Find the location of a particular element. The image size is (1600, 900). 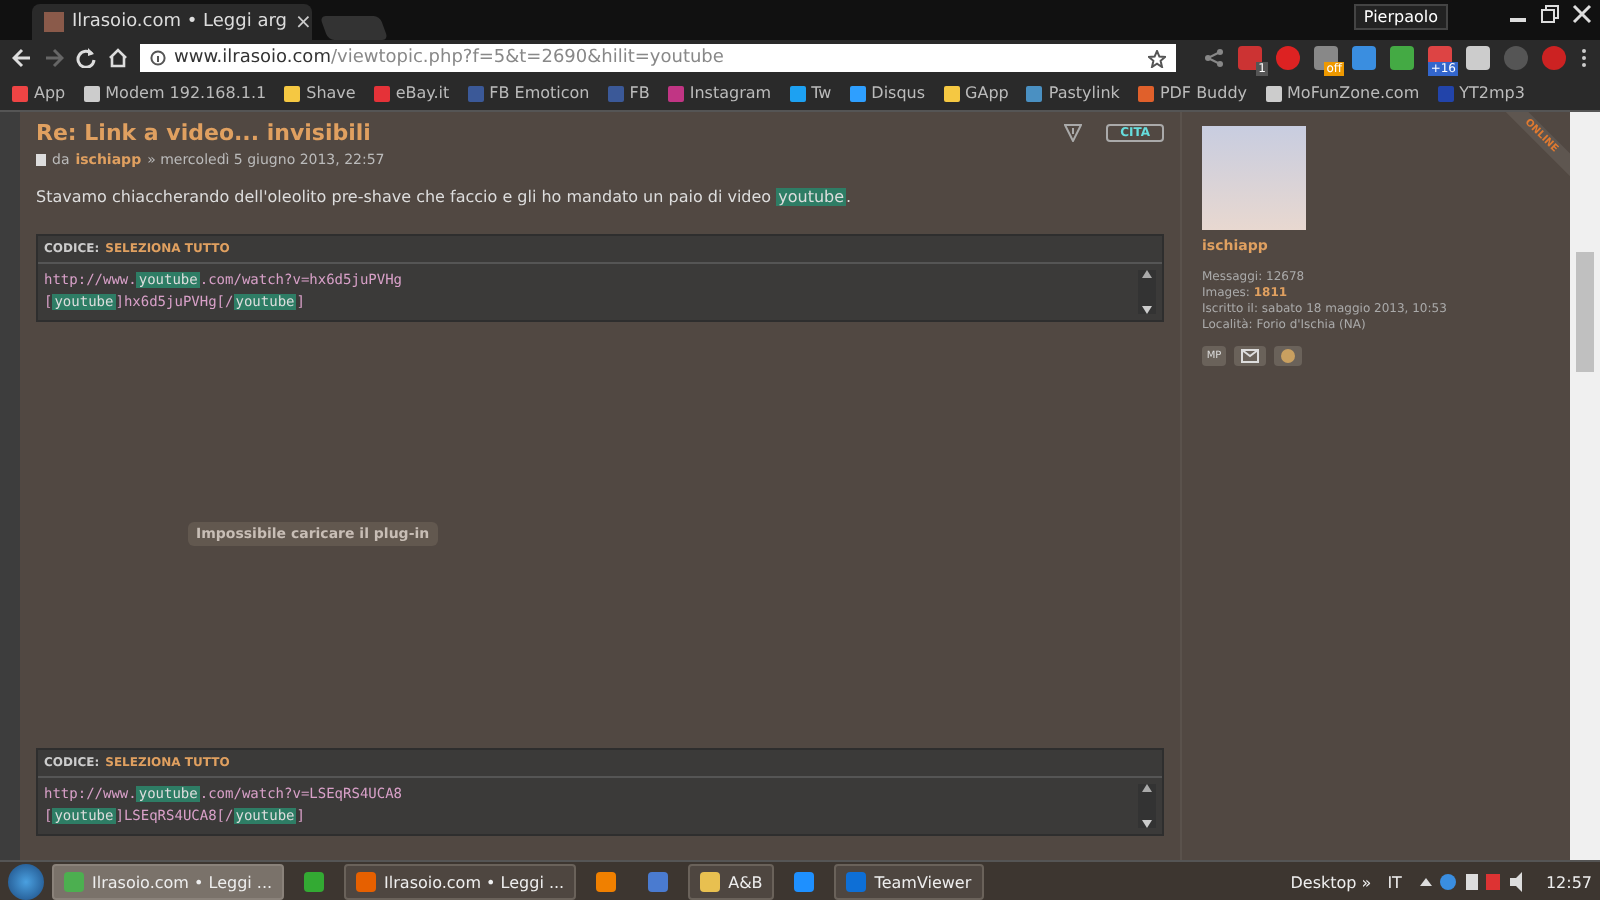

language-indicator: IT is located at coordinates (1394, 882).